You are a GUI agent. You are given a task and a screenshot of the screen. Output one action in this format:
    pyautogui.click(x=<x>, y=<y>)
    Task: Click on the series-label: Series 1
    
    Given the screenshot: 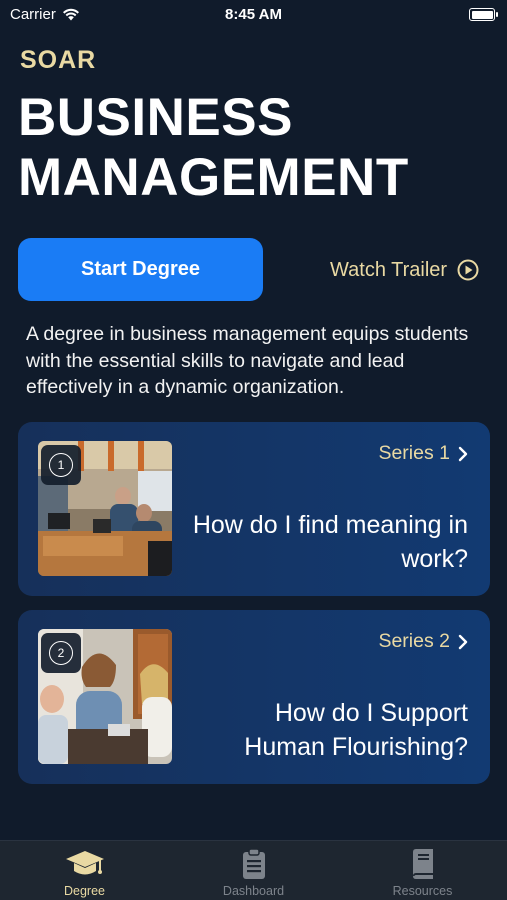 What is the action you would take?
    pyautogui.click(x=414, y=453)
    